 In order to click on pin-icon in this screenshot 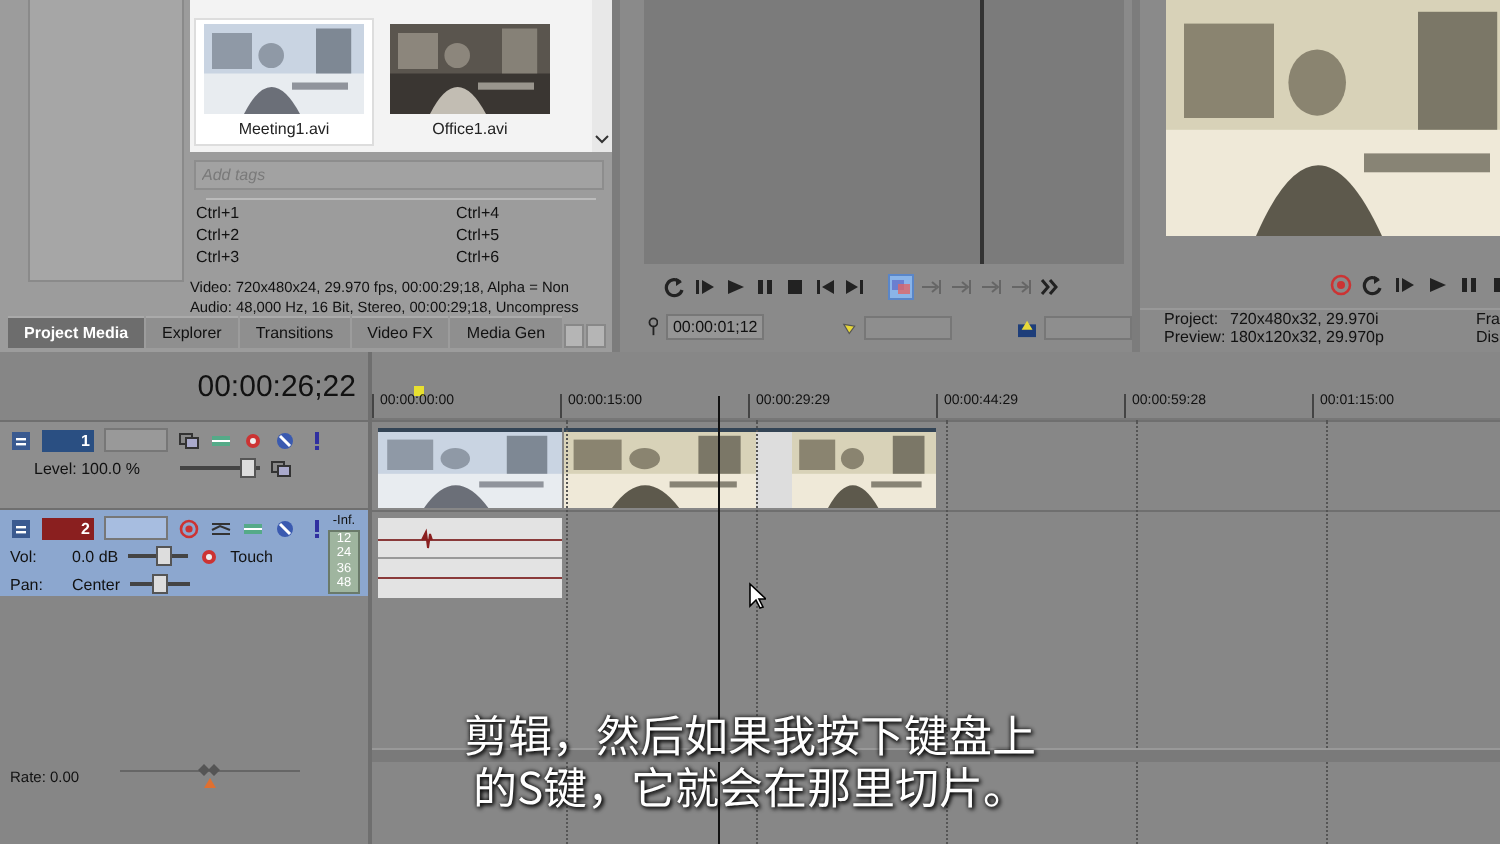, I will do `click(653, 327)`.